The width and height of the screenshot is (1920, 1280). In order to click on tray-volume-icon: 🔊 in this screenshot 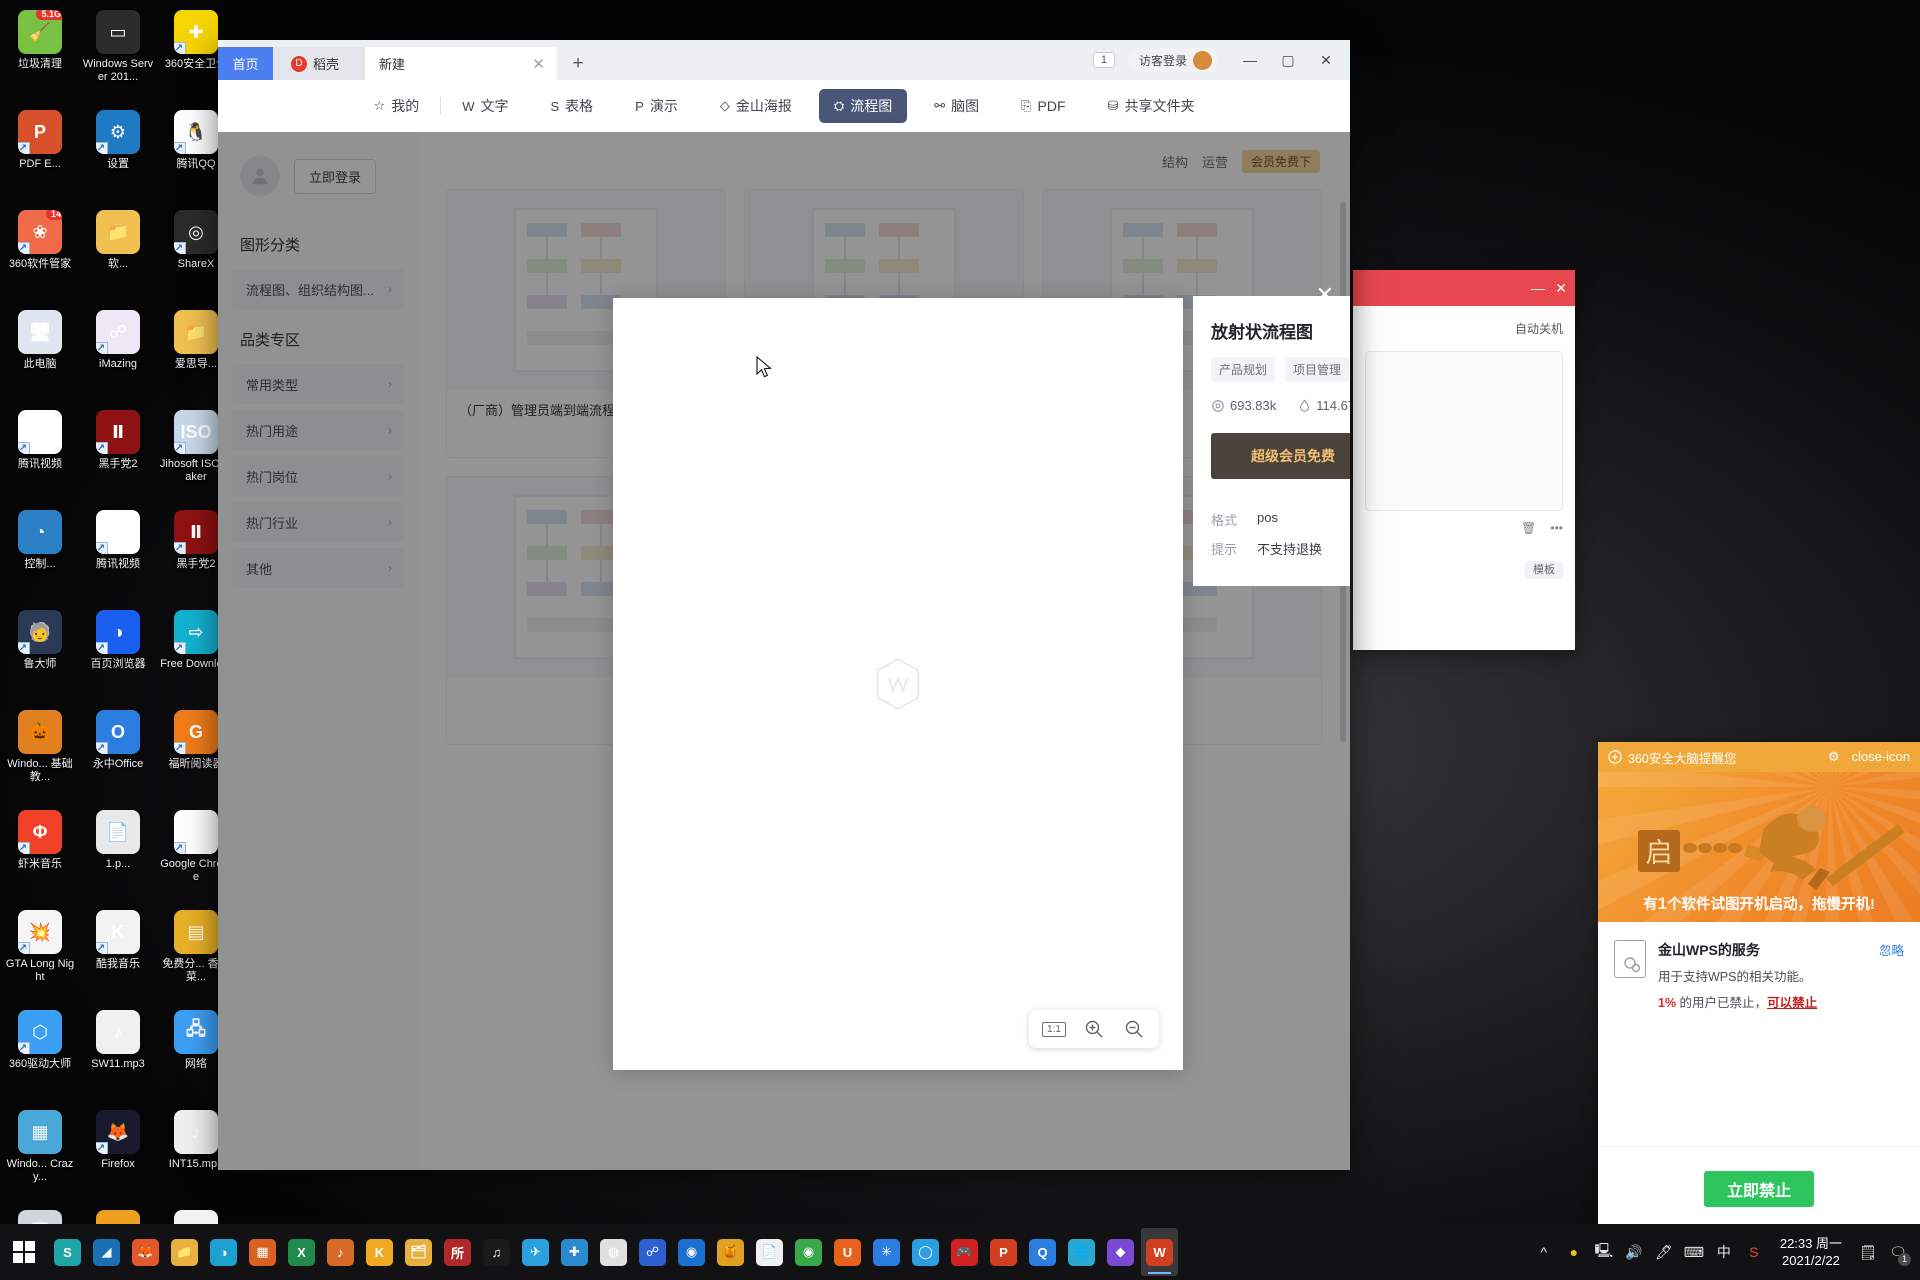, I will do `click(1634, 1252)`.